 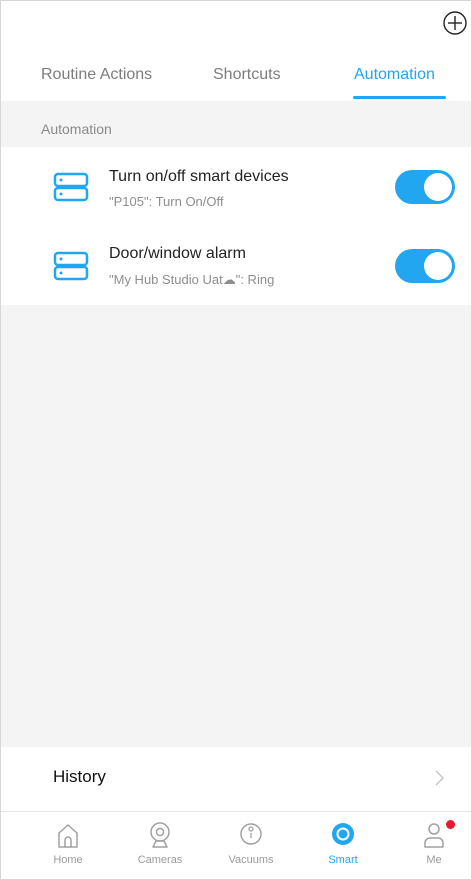 I want to click on camera-icon, so click(x=160, y=835).